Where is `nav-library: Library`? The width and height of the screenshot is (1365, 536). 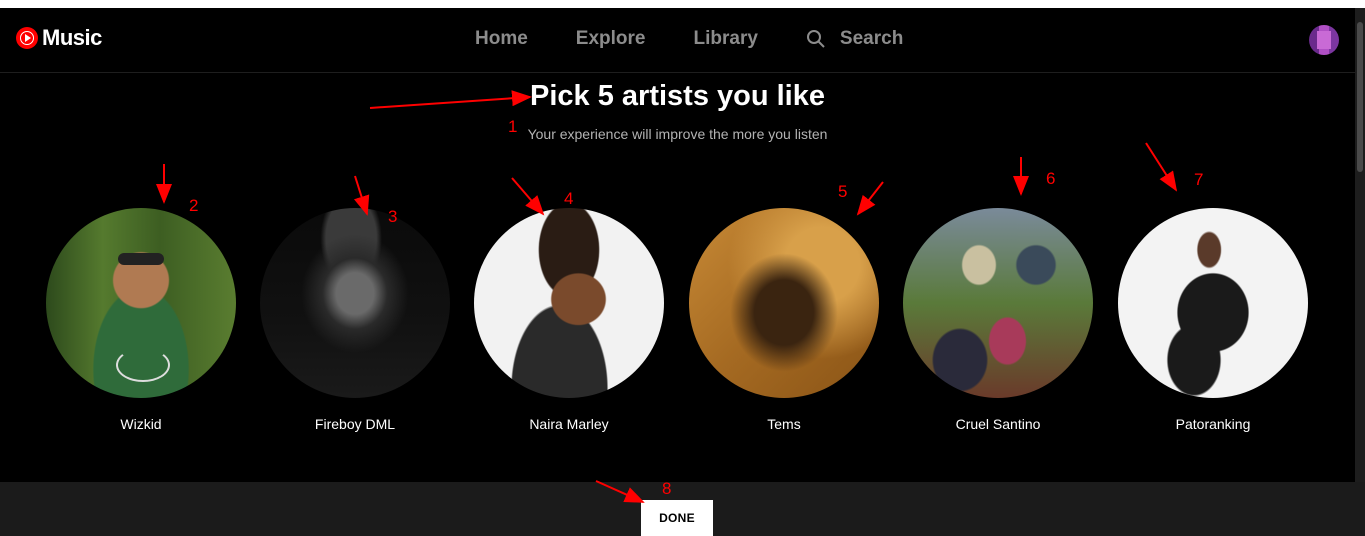
nav-library: Library is located at coordinates (726, 39).